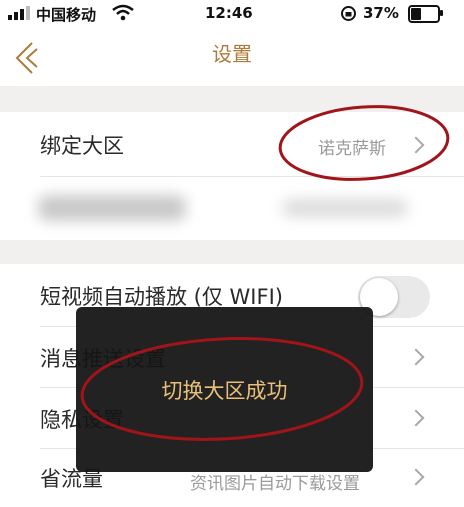  What do you see at coordinates (82, 146) in the screenshot?
I see `bind-region-label: 绑定大区` at bounding box center [82, 146].